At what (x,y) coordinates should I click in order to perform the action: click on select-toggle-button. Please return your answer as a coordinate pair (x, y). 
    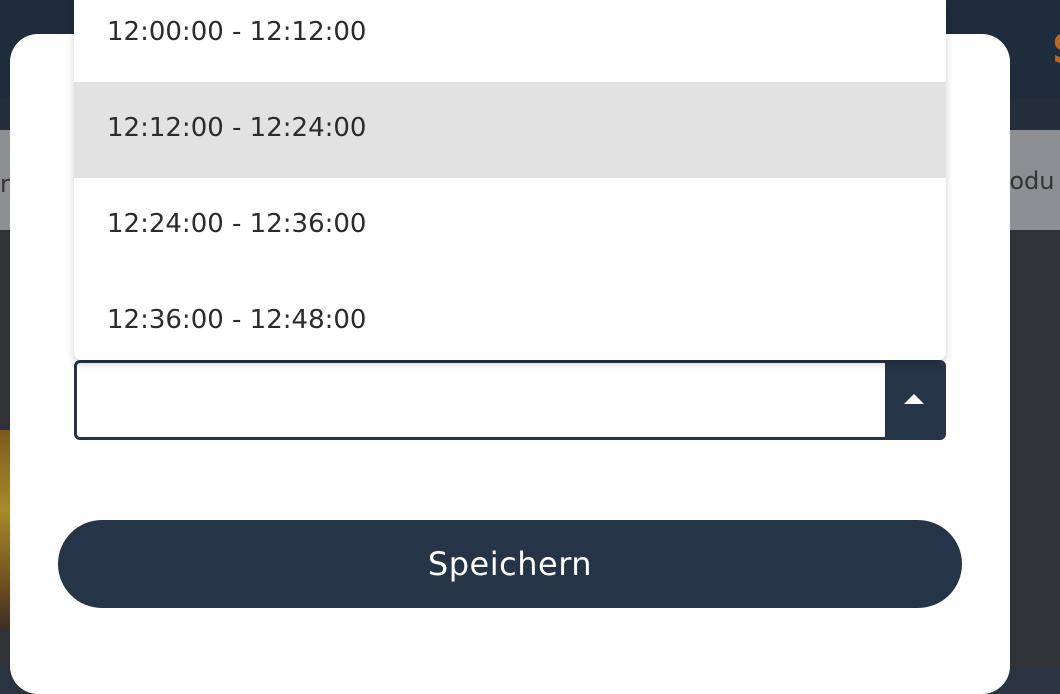
    Looking at the image, I should click on (914, 400).